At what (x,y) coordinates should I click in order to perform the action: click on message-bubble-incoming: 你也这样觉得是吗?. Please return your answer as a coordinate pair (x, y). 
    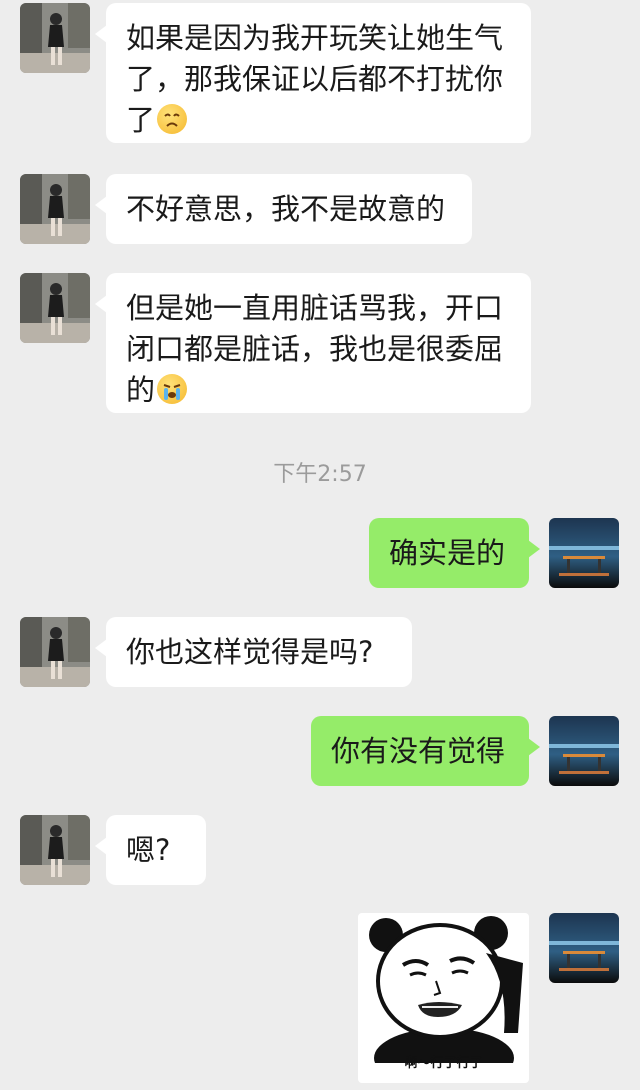
    Looking at the image, I should click on (253, 652).